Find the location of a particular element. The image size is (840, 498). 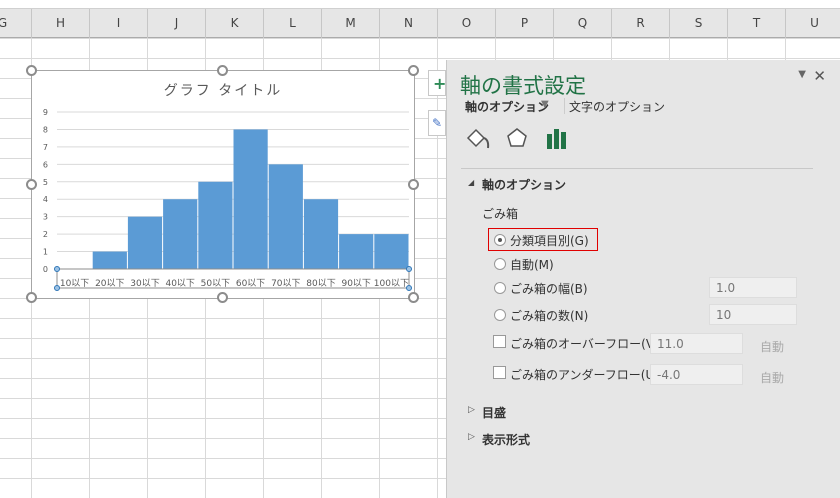

fill-line-icon is located at coordinates (478, 138).